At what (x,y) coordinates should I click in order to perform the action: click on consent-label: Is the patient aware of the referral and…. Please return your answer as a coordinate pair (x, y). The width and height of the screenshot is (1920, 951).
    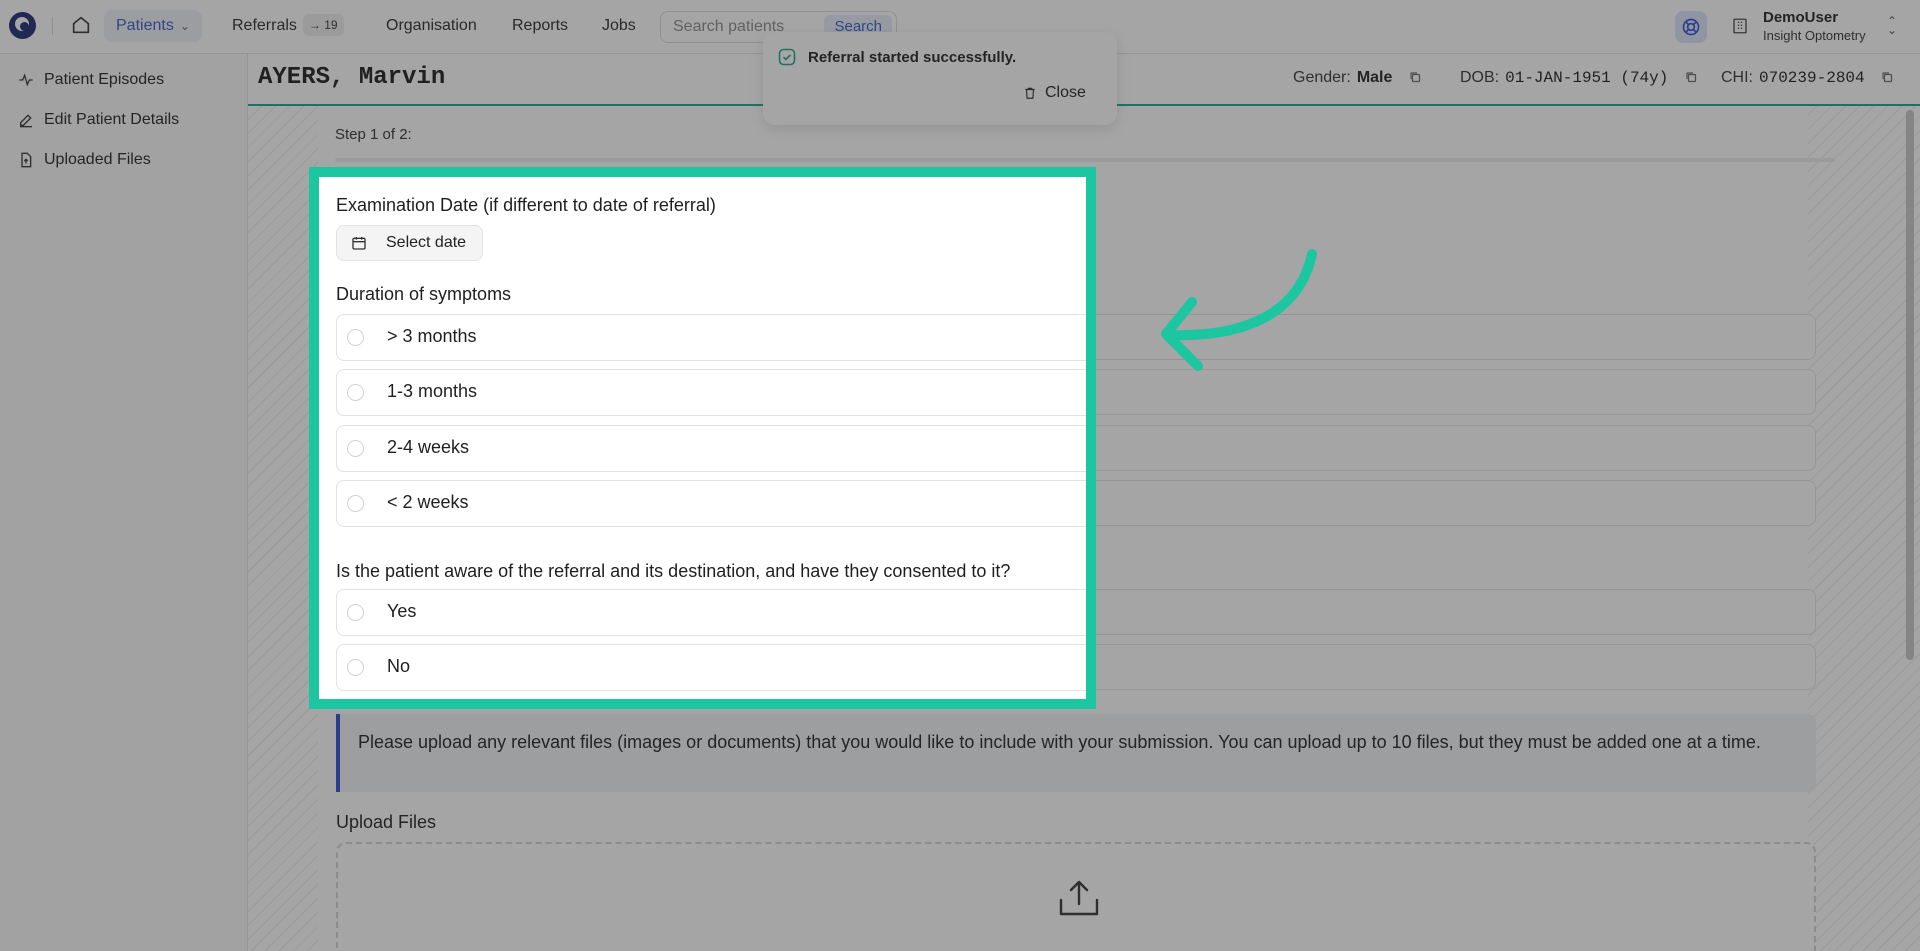
    Looking at the image, I should click on (673, 571).